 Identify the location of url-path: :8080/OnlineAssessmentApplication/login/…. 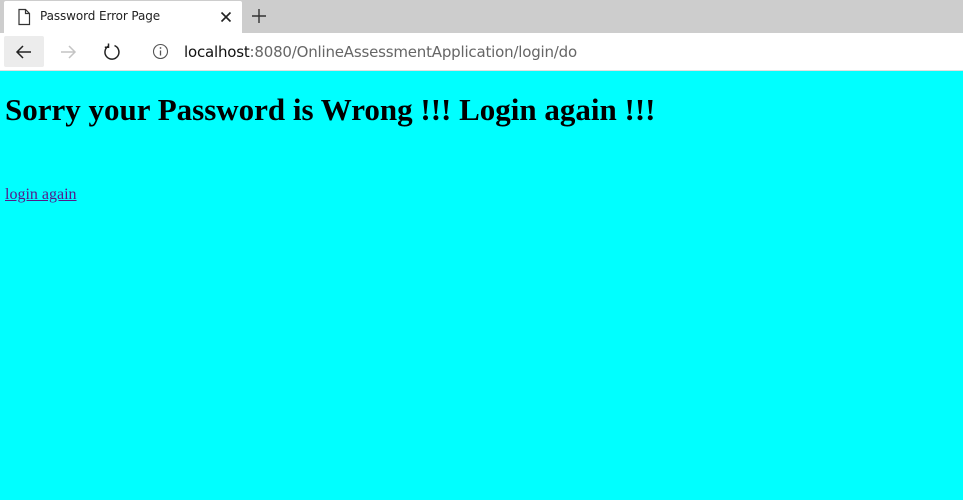
(413, 52).